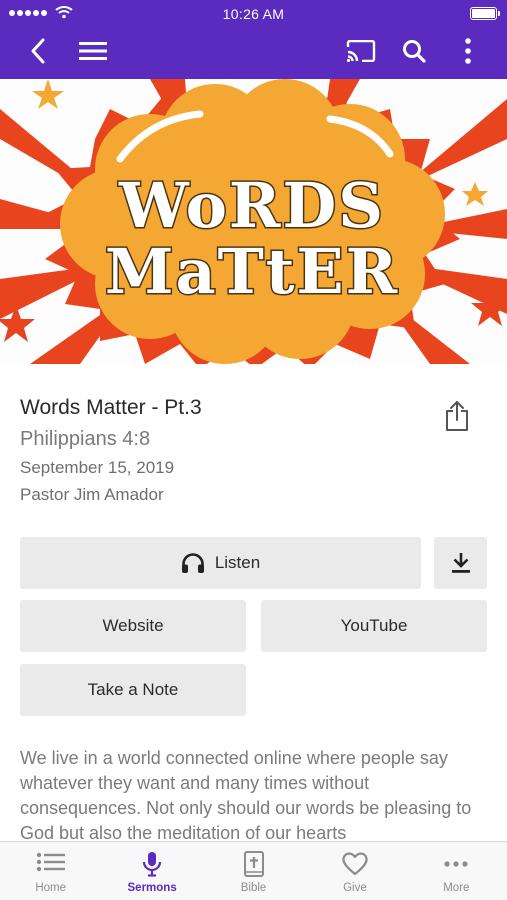  What do you see at coordinates (51, 888) in the screenshot?
I see `tab-home-label: Home` at bounding box center [51, 888].